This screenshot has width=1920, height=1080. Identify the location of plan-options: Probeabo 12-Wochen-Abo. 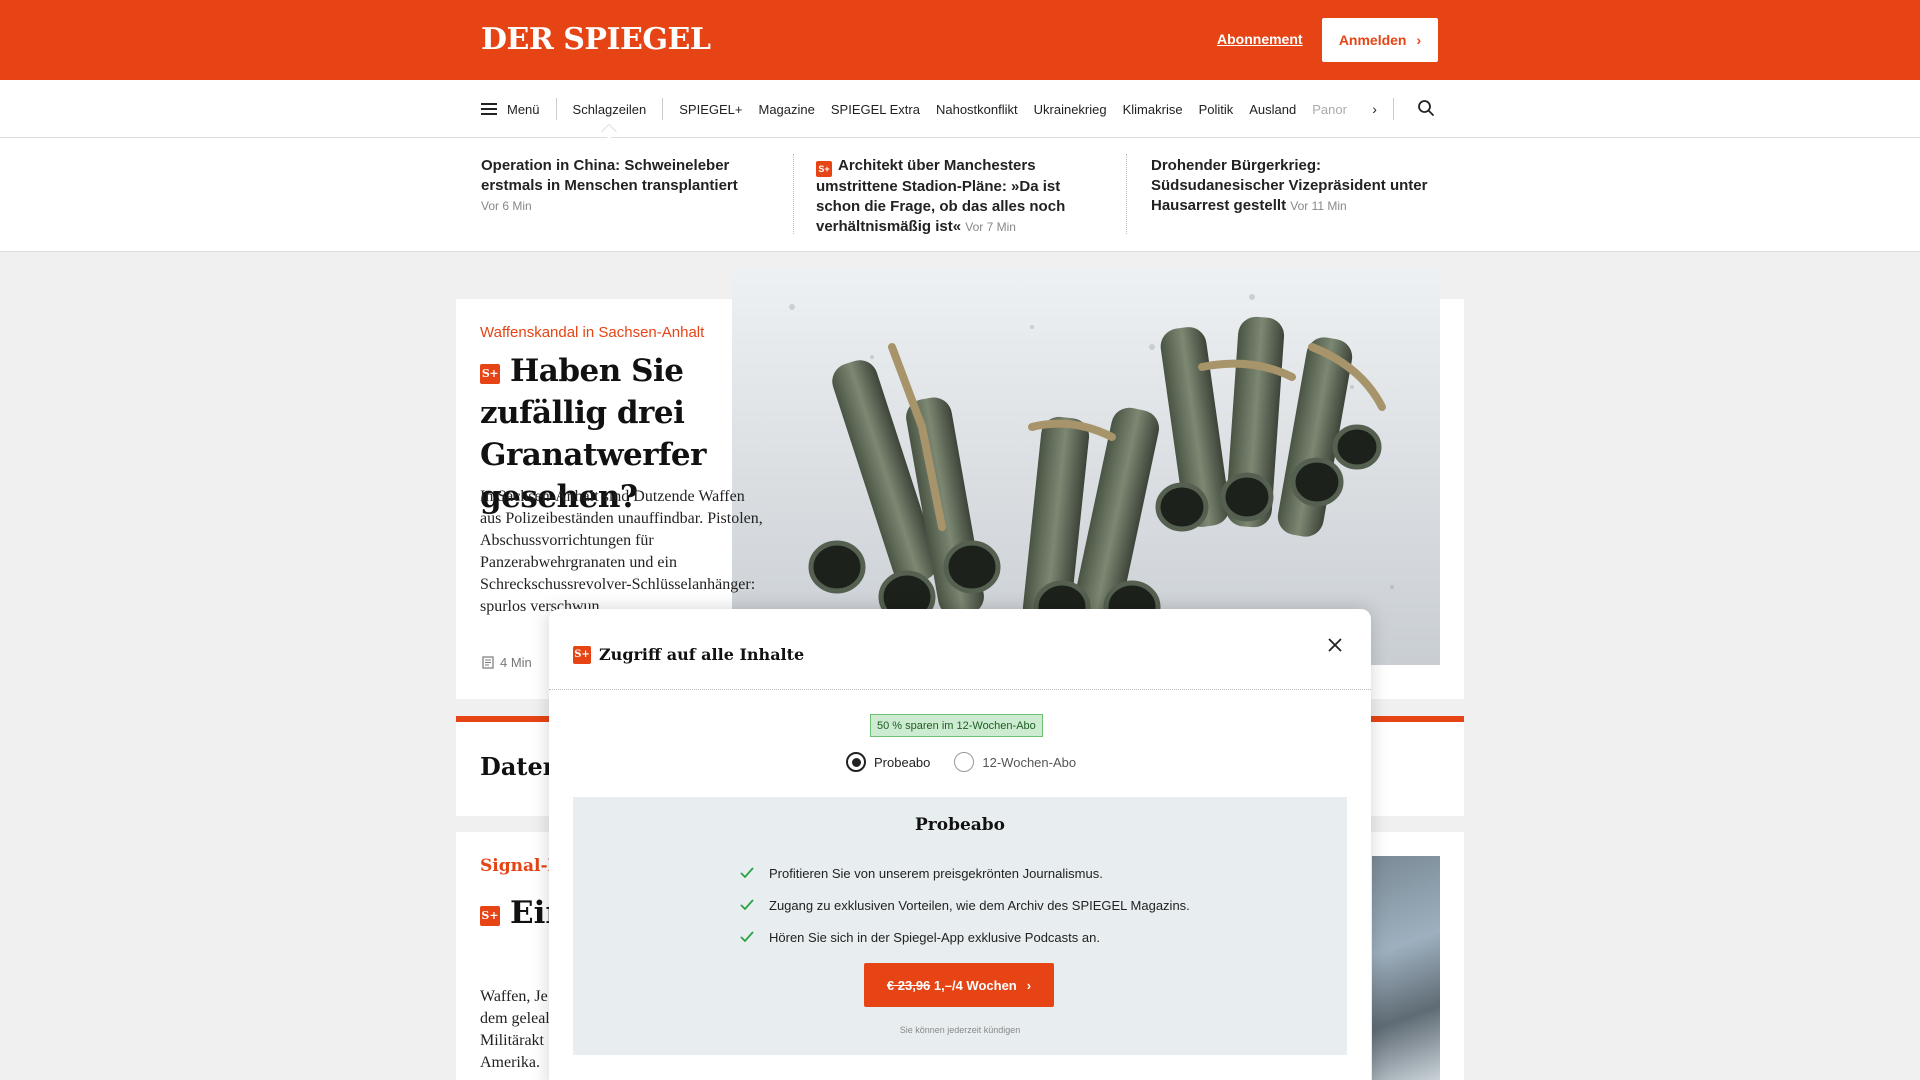
(973, 762).